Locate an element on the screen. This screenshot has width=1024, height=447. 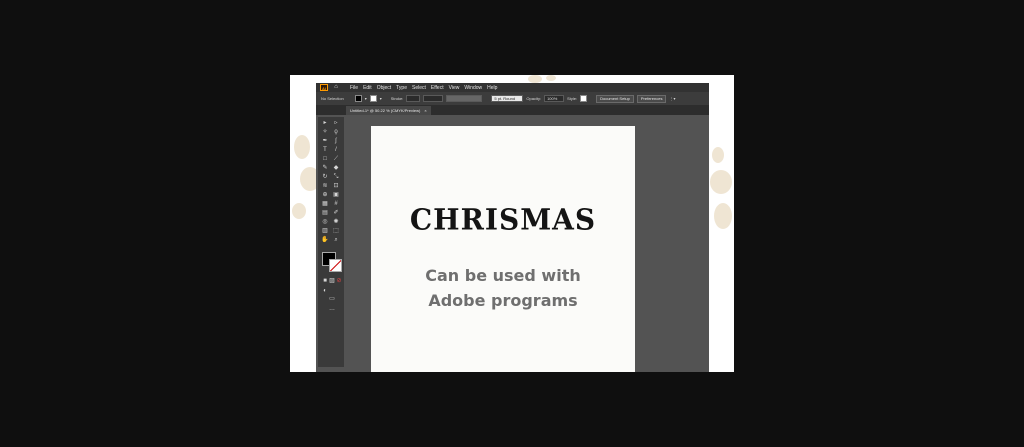
paintbrush-tool-icon: ⟋ is located at coordinates (336, 159).